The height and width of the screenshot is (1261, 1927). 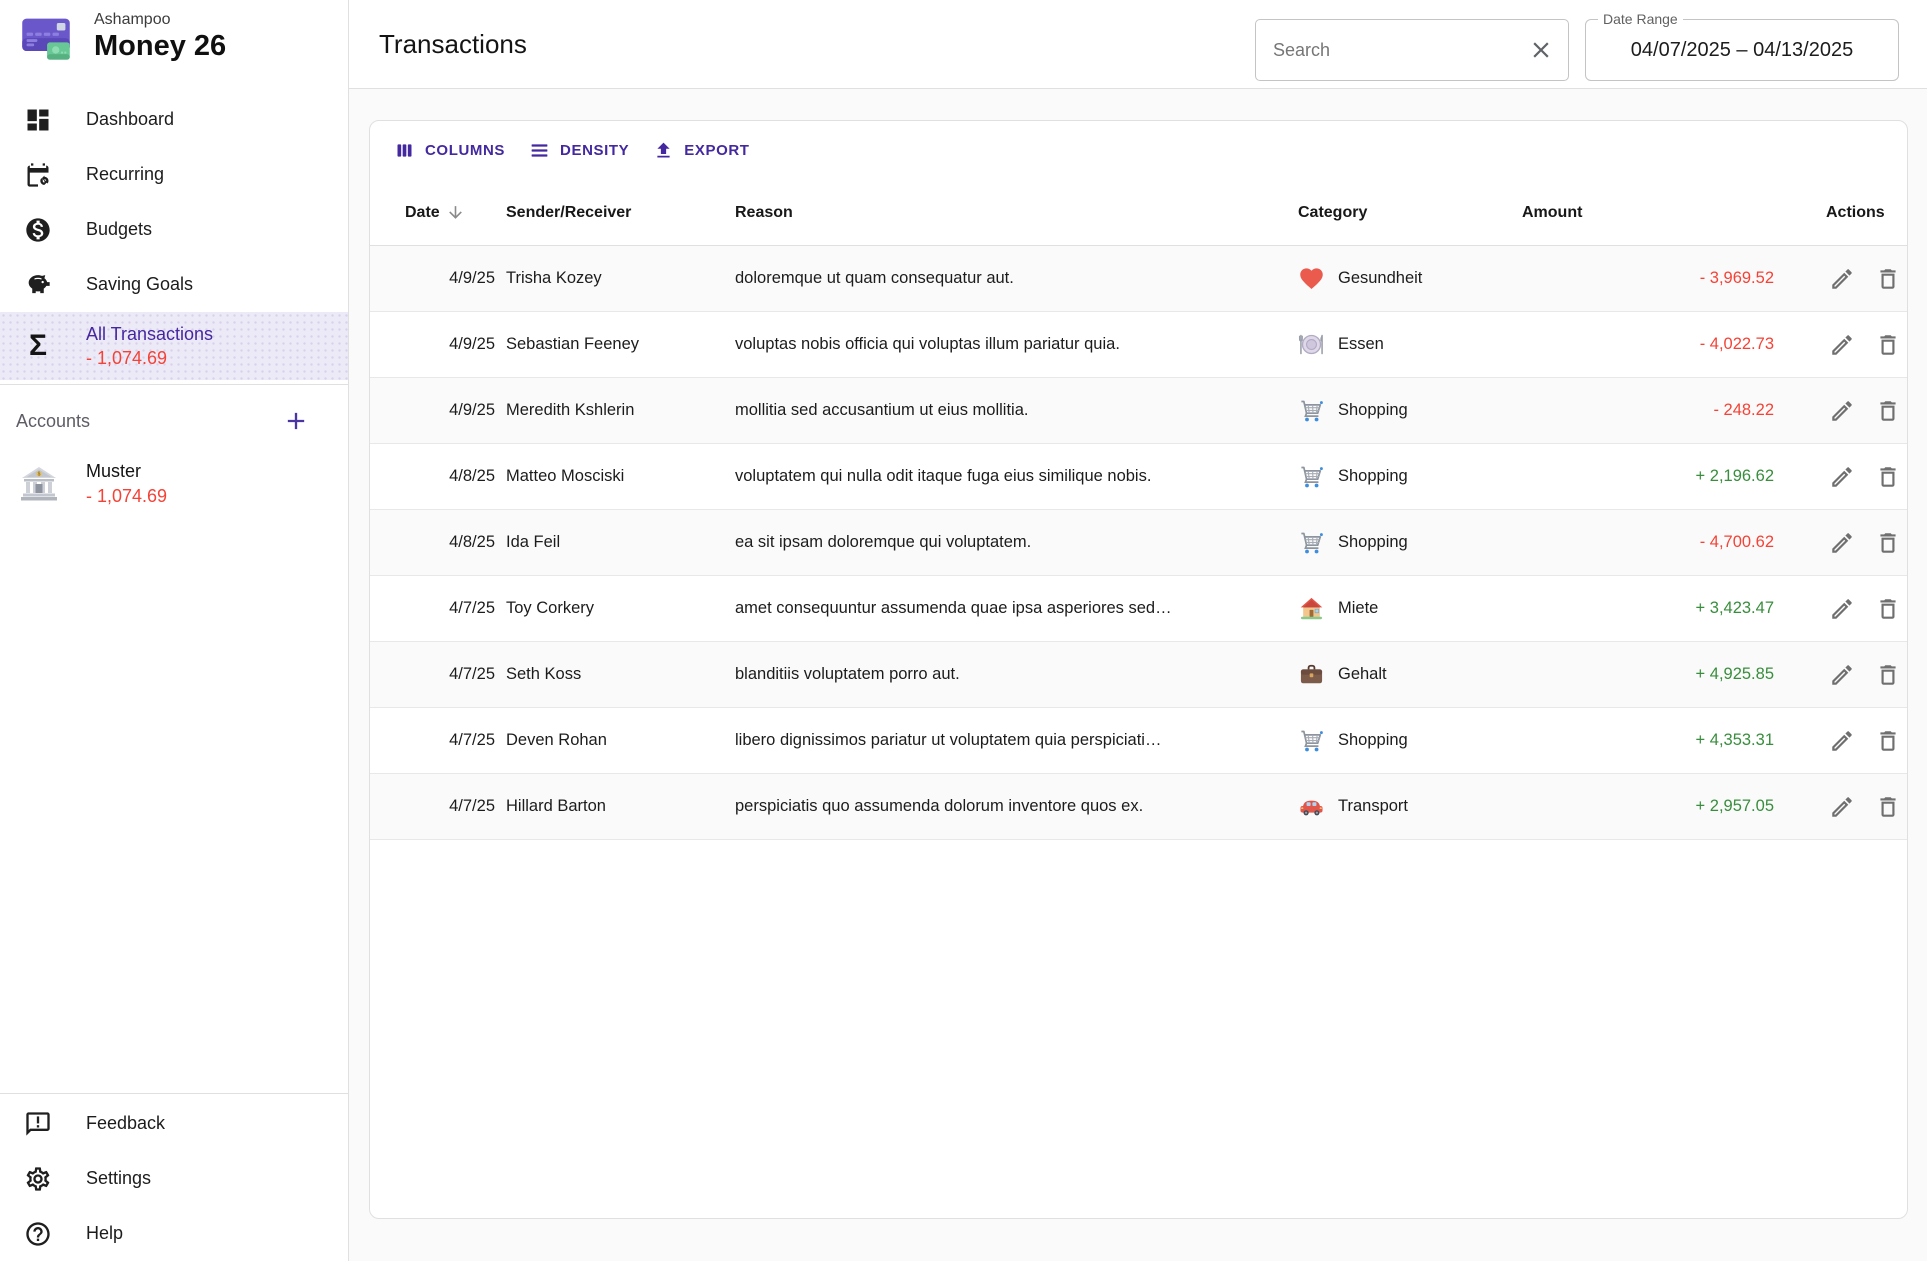 What do you see at coordinates (296, 421) in the screenshot?
I see `add-account-button` at bounding box center [296, 421].